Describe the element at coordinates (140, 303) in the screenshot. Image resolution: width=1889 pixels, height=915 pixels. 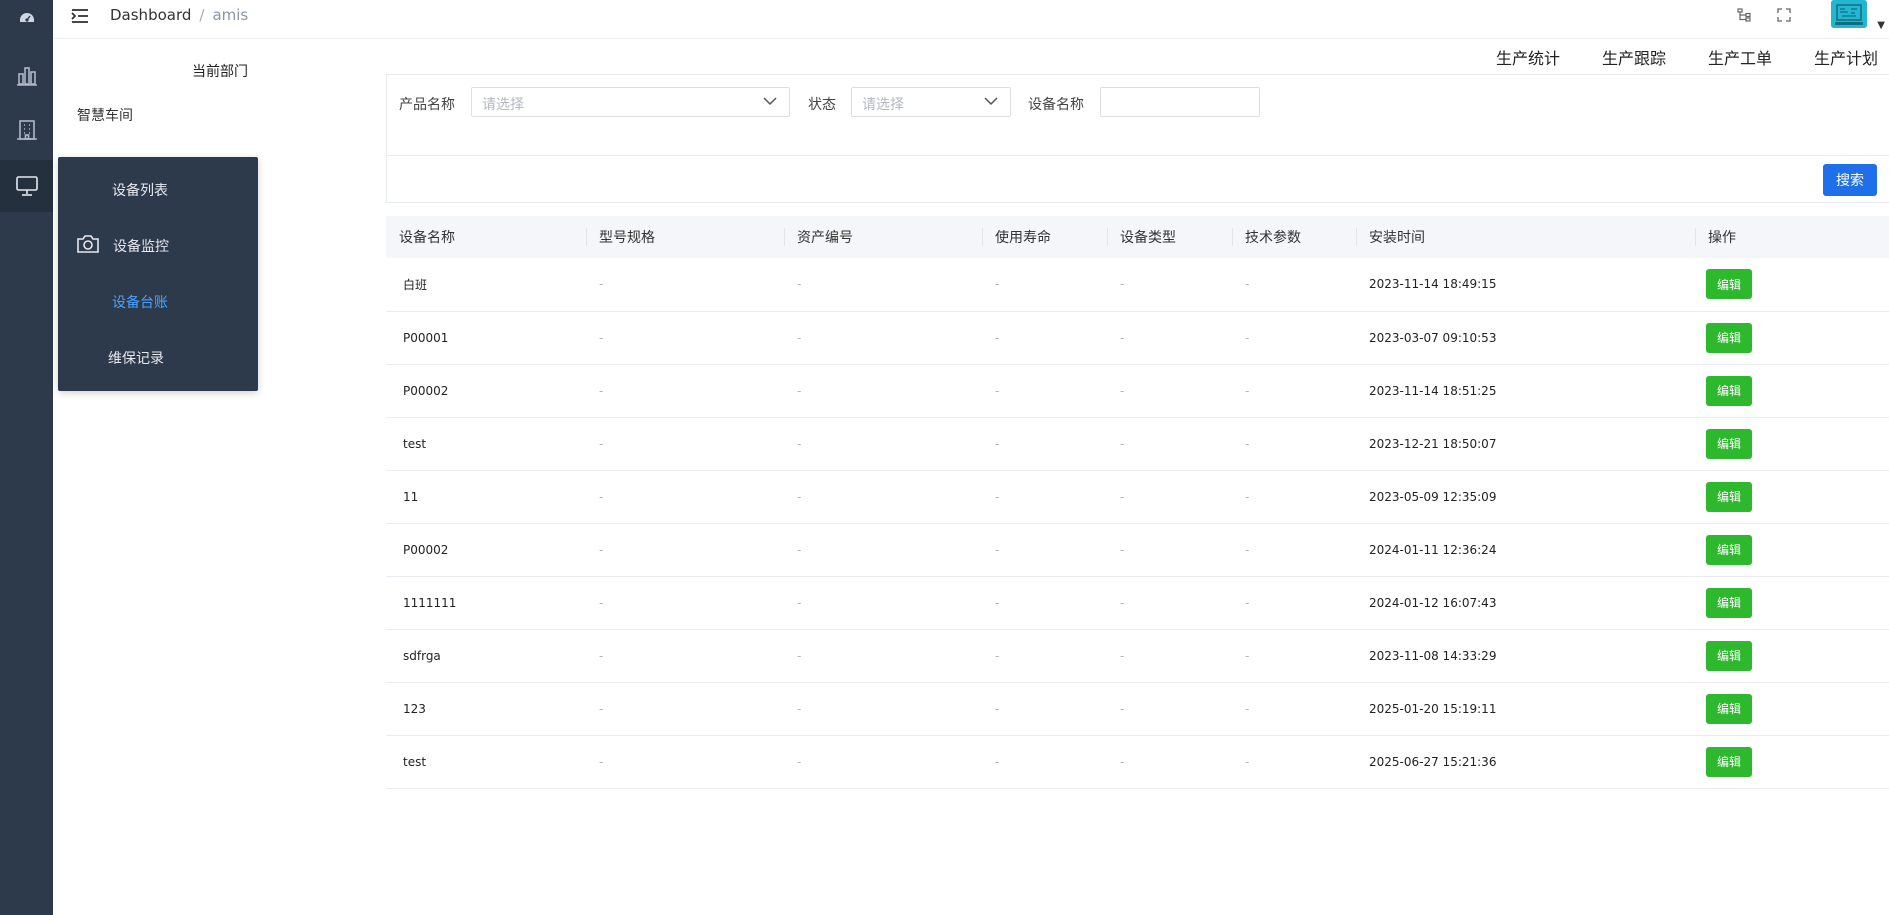
I see `menu-item-label: 设备台账` at that location.